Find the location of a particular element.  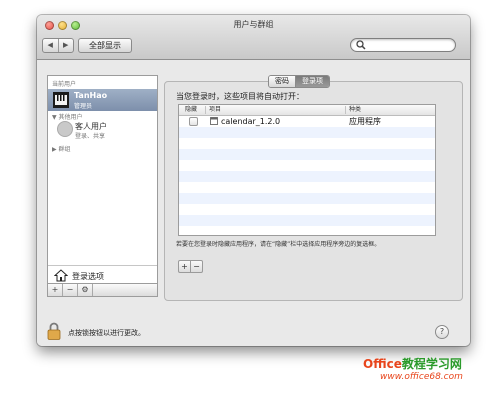

search-input is located at coordinates (403, 45).